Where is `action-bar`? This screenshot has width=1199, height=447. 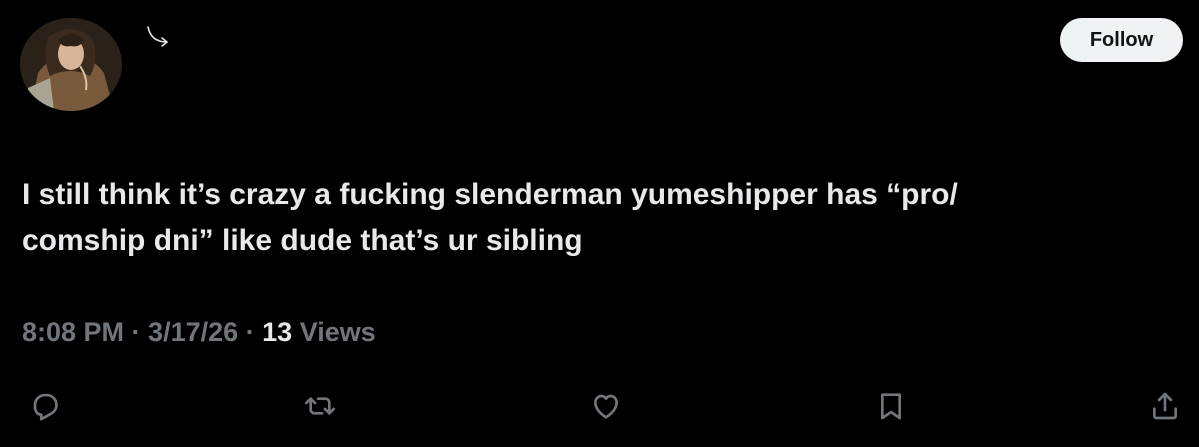 action-bar is located at coordinates (599, 408).